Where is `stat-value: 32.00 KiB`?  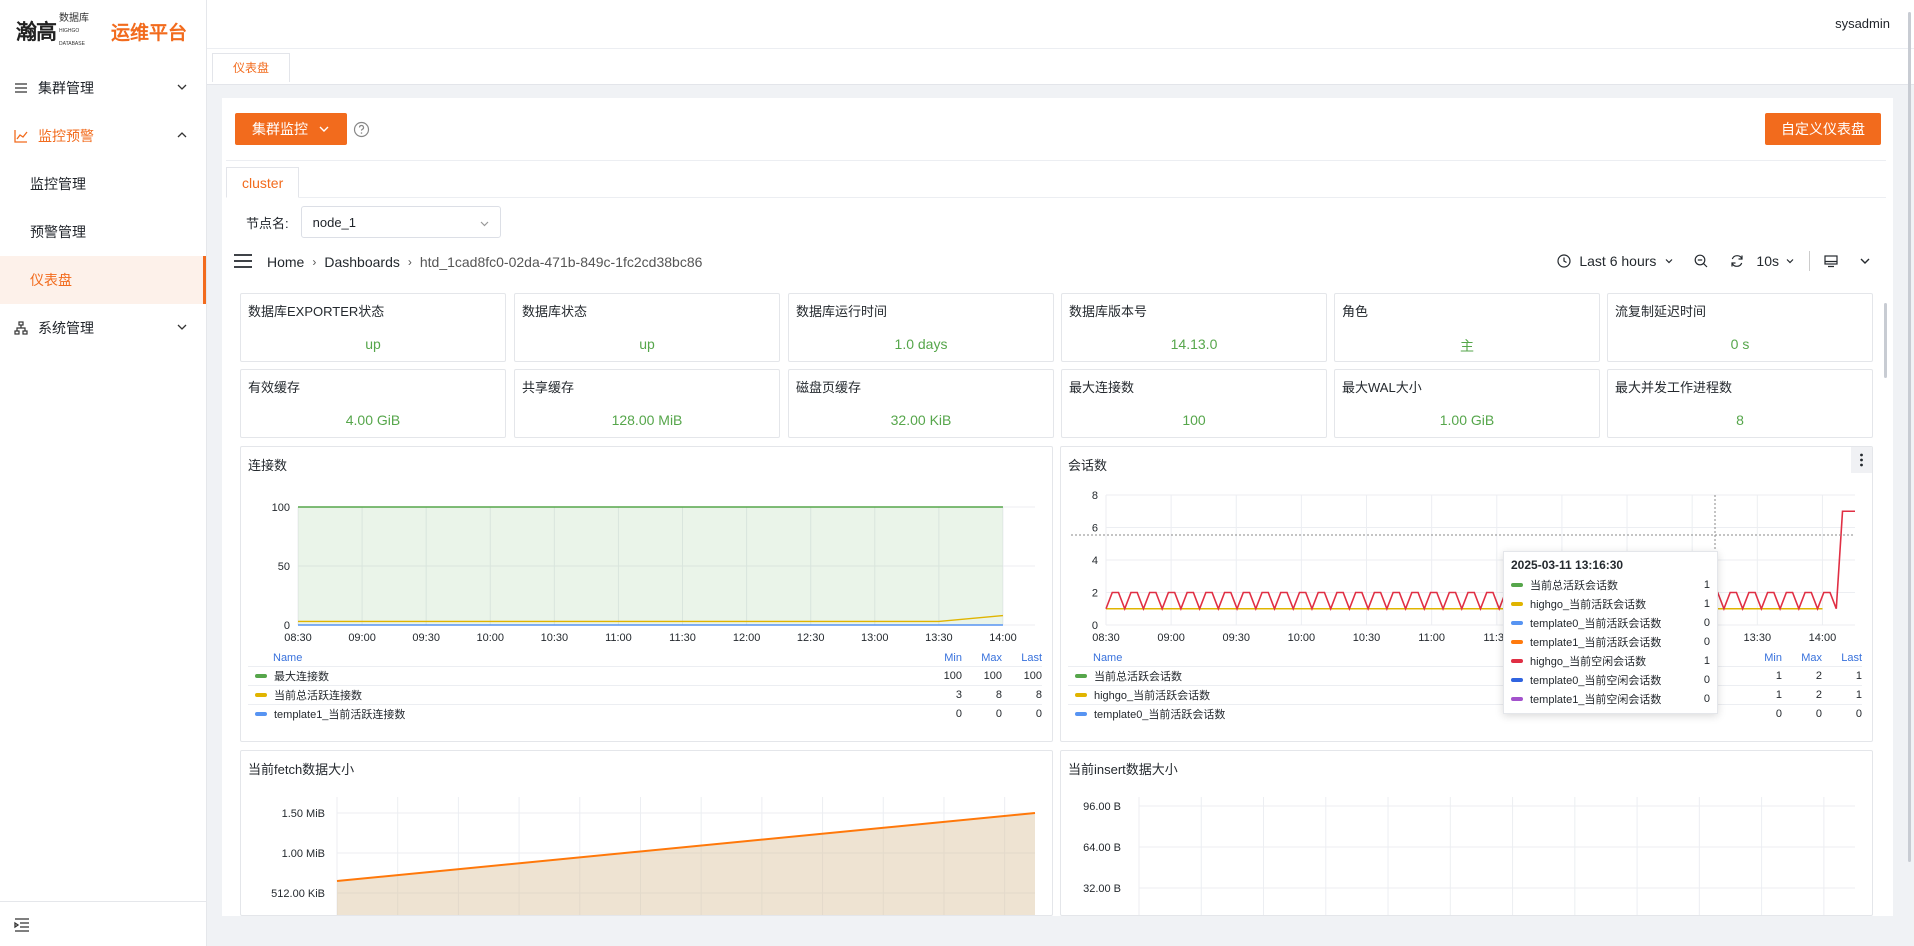 stat-value: 32.00 KiB is located at coordinates (921, 420).